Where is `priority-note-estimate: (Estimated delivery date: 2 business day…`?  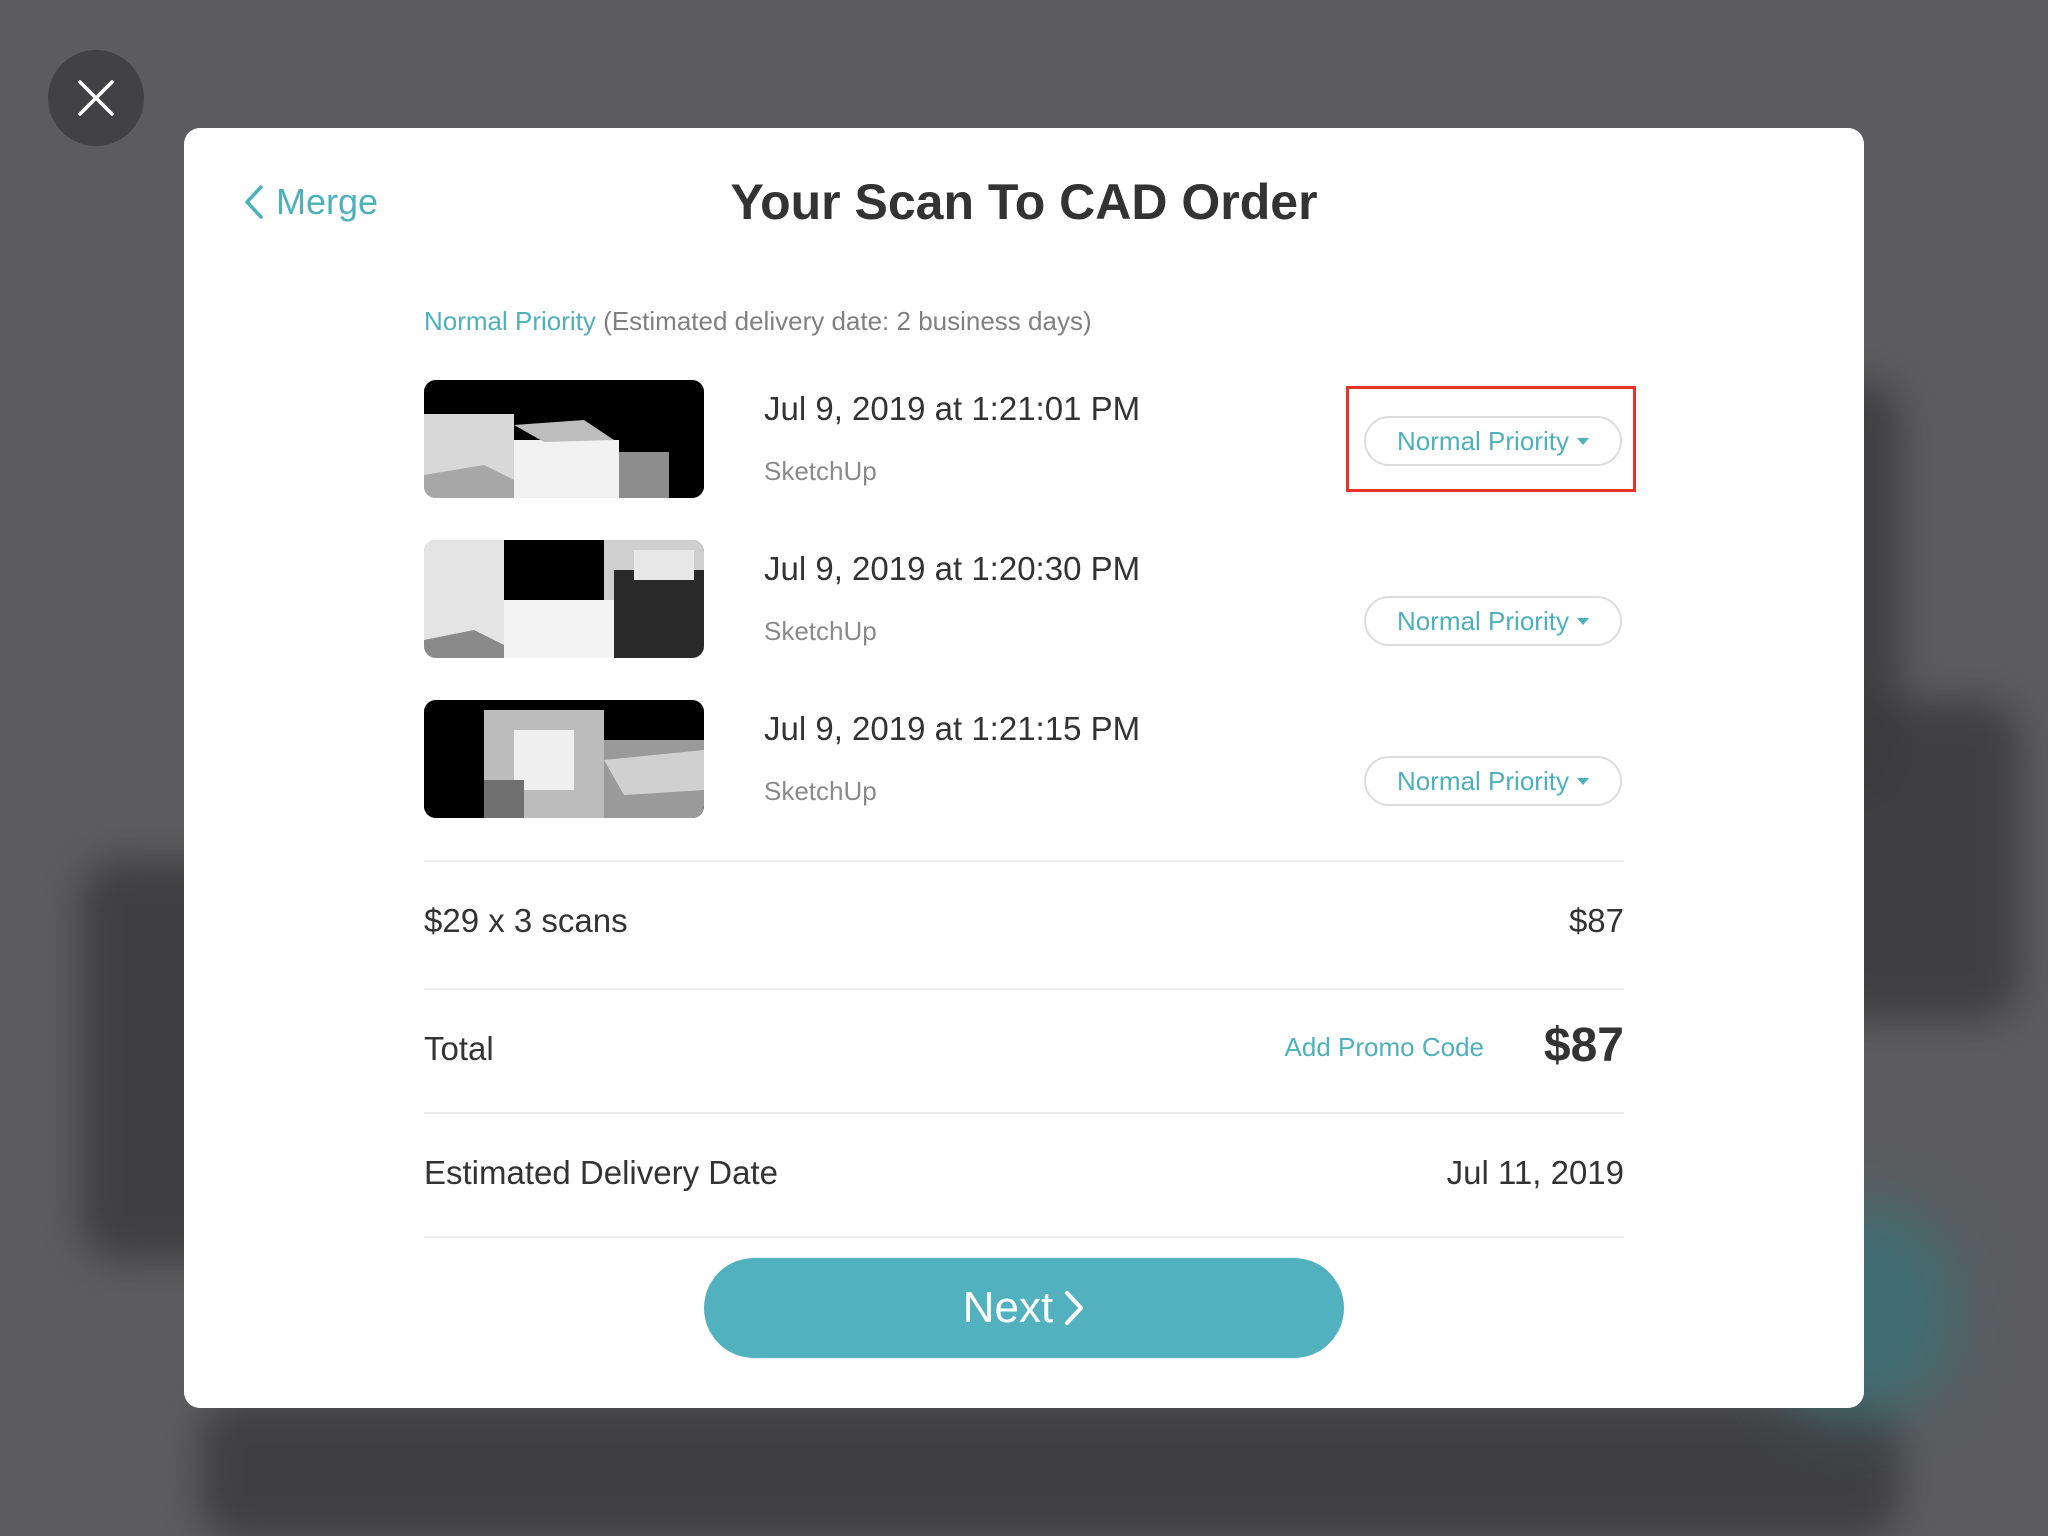
priority-note-estimate: (Estimated delivery date: 2 business day… is located at coordinates (847, 321).